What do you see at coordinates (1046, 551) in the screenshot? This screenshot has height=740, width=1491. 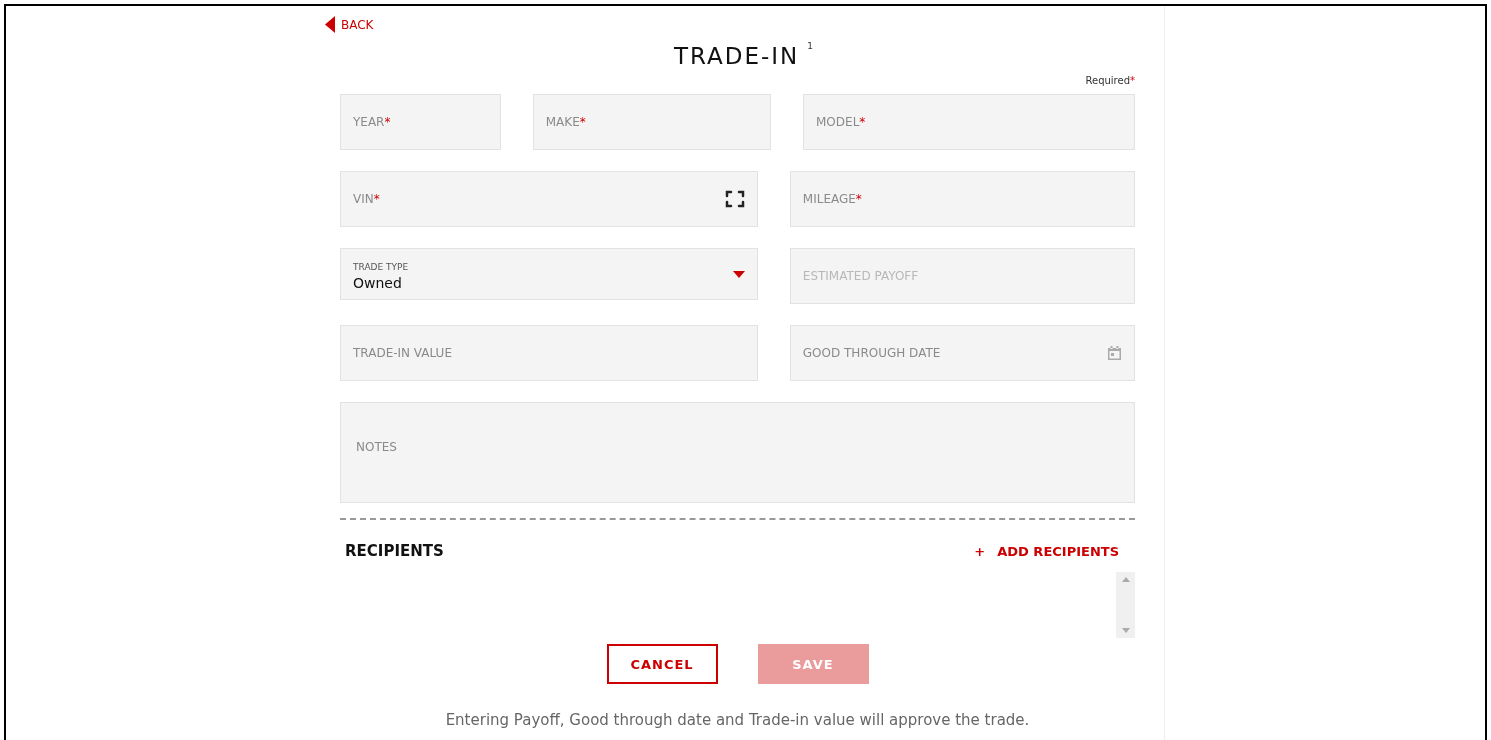 I see `add-recipients-link: + ADD RECIPIENTS` at bounding box center [1046, 551].